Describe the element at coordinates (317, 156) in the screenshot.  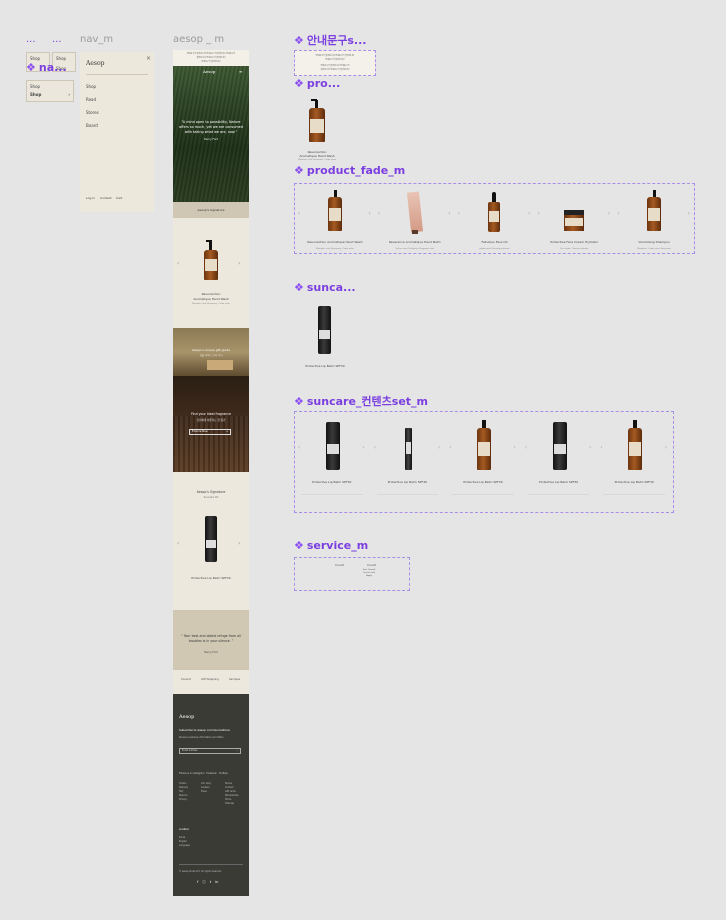
I see `product-name: Aromatique Hand Wash` at that location.